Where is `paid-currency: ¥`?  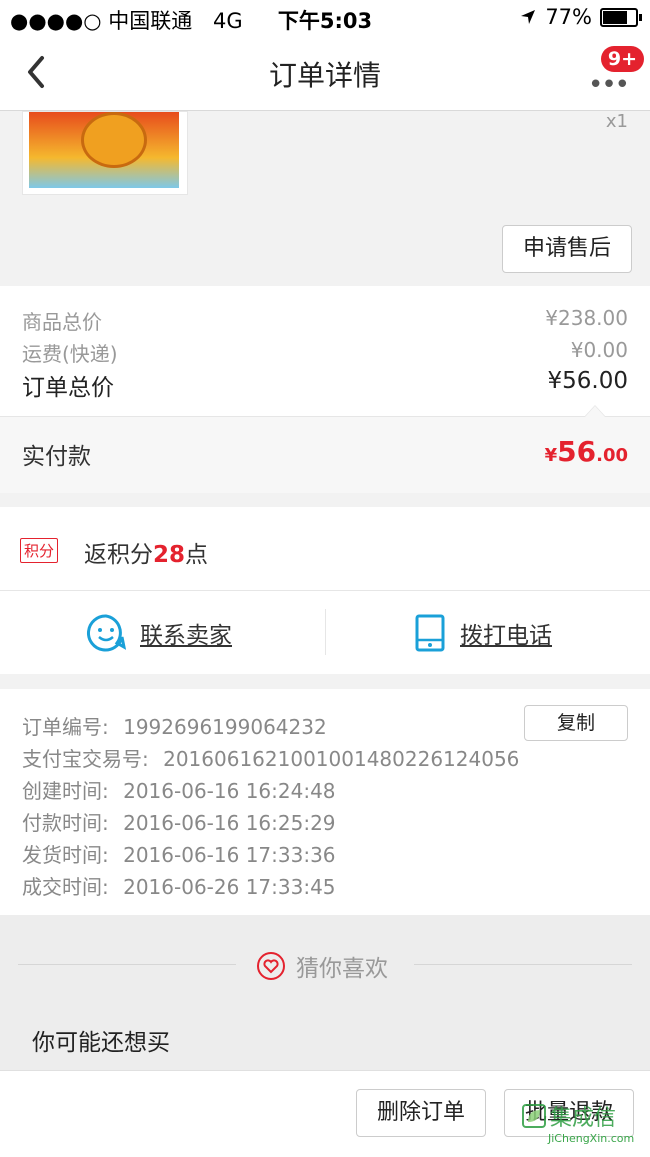 paid-currency: ¥ is located at coordinates (551, 455).